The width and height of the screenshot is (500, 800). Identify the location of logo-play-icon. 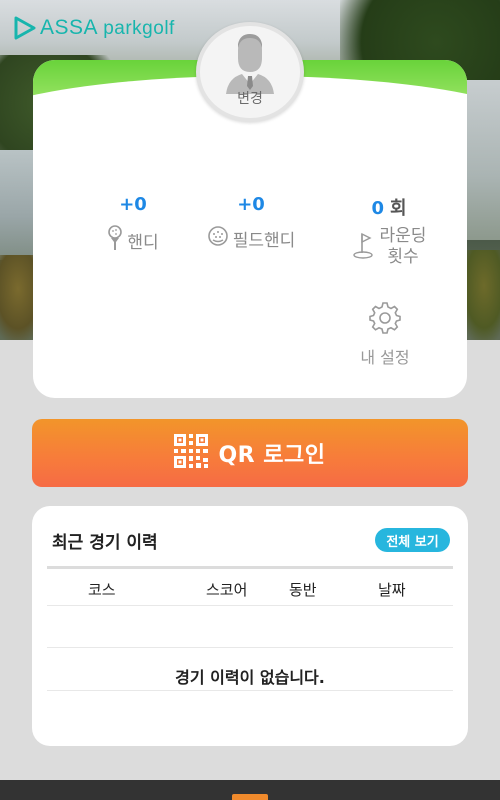
(25, 28).